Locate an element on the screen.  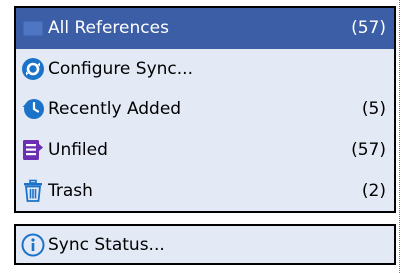
item-count: (2) is located at coordinates (373, 190).